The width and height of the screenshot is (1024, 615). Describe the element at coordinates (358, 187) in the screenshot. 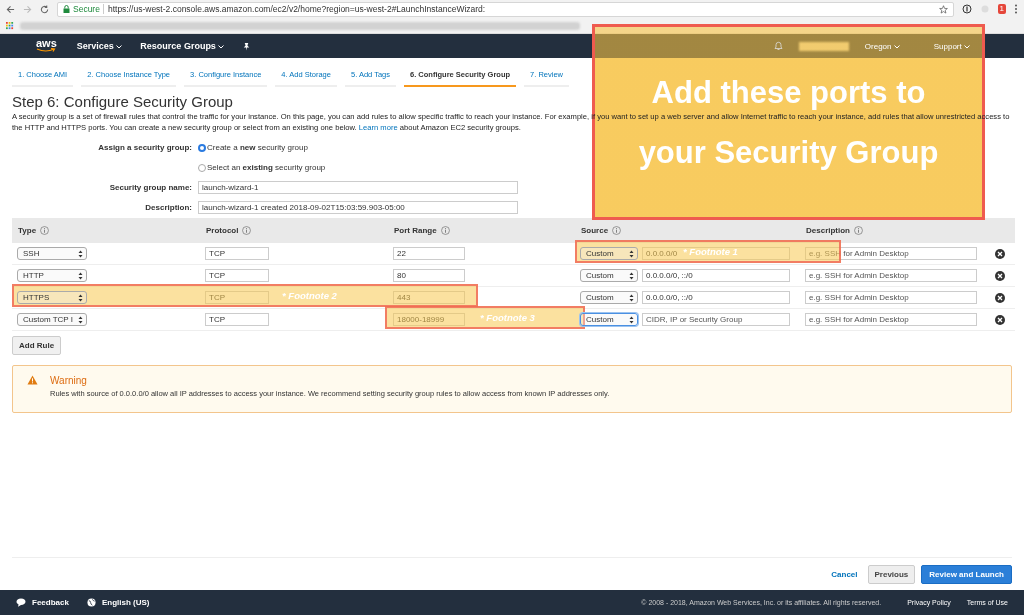

I see `input-field: launch-wizard-1` at that location.